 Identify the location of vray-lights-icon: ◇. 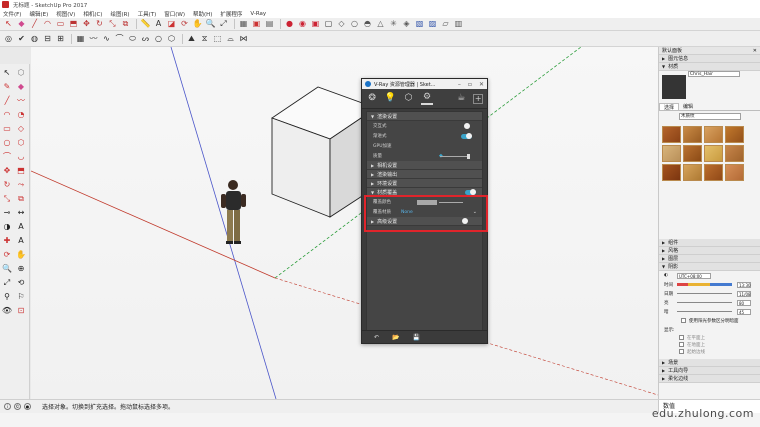
(341, 24).